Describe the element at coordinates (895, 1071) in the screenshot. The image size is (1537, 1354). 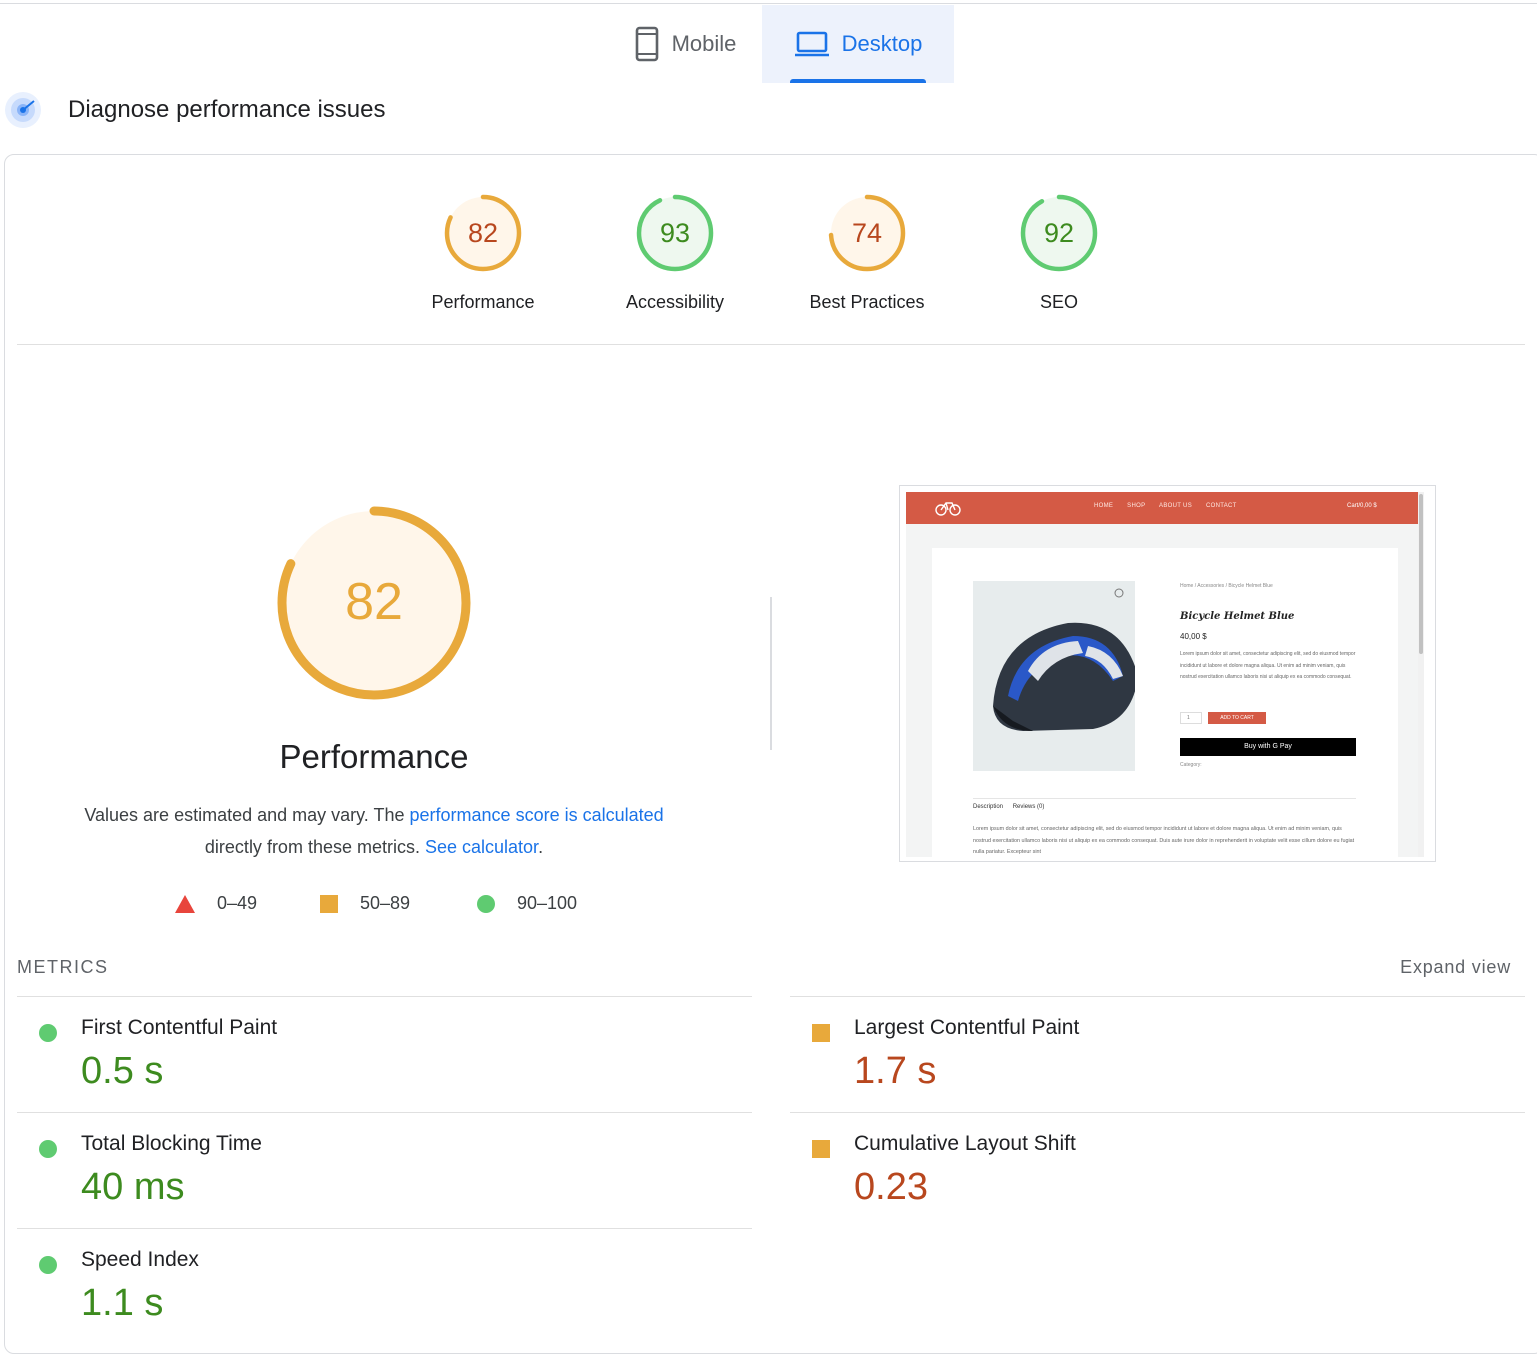
I see `metric-value: 1.7 s` at that location.